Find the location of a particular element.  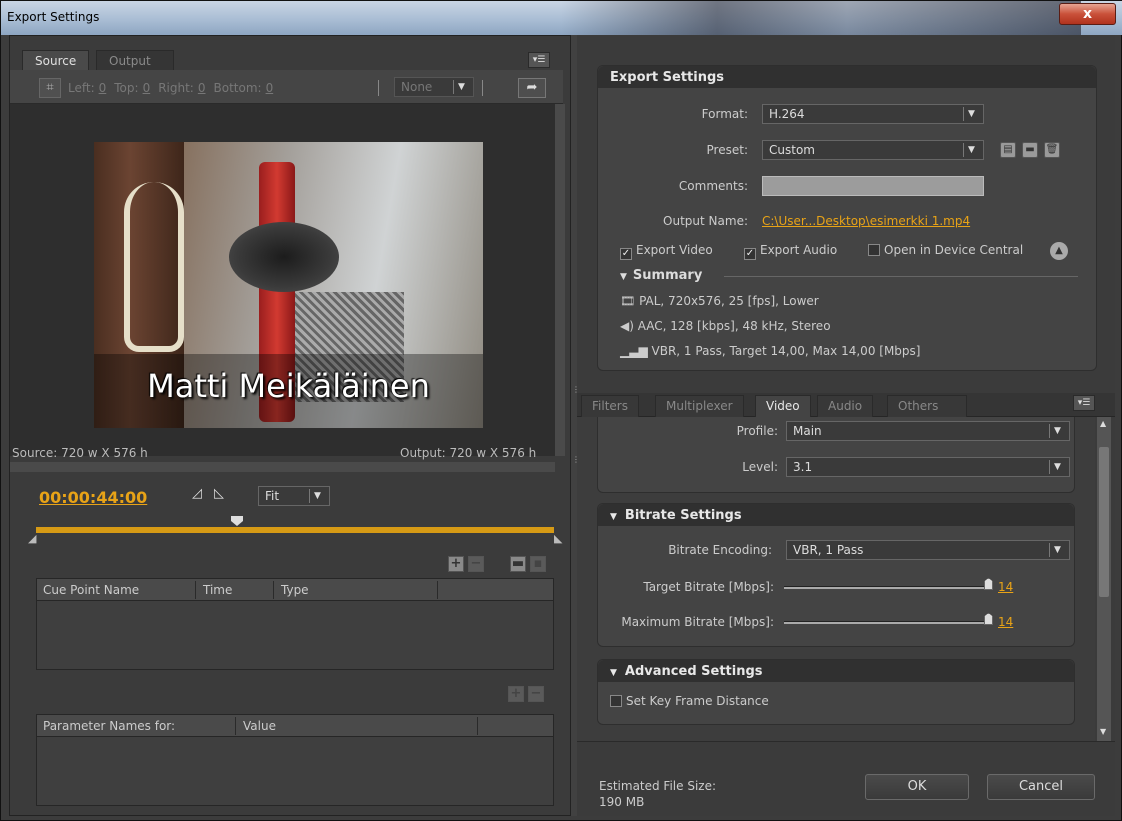

column-value: Value is located at coordinates (259, 726).